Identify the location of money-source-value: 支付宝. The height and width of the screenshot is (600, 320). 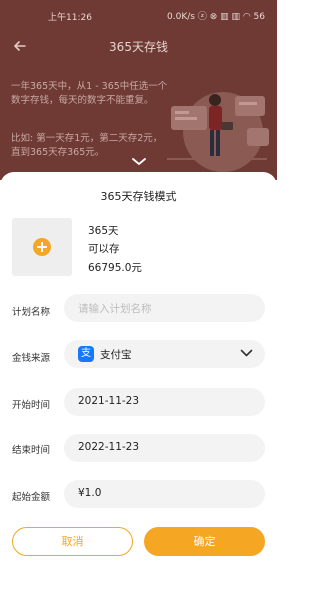
(116, 355).